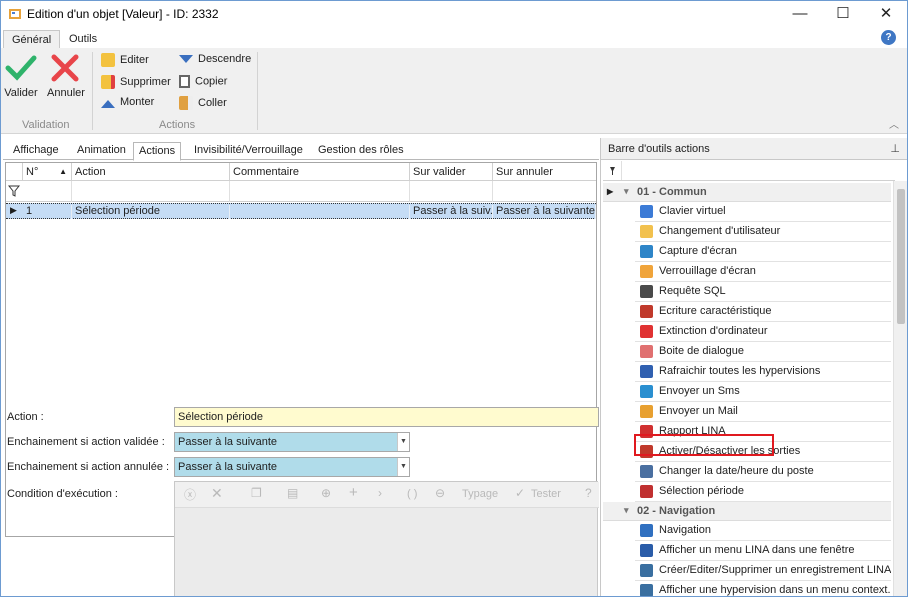 Image resolution: width=908 pixels, height=597 pixels. Describe the element at coordinates (659, 149) in the screenshot. I see `panel-title: Barre d'outils actions` at that location.